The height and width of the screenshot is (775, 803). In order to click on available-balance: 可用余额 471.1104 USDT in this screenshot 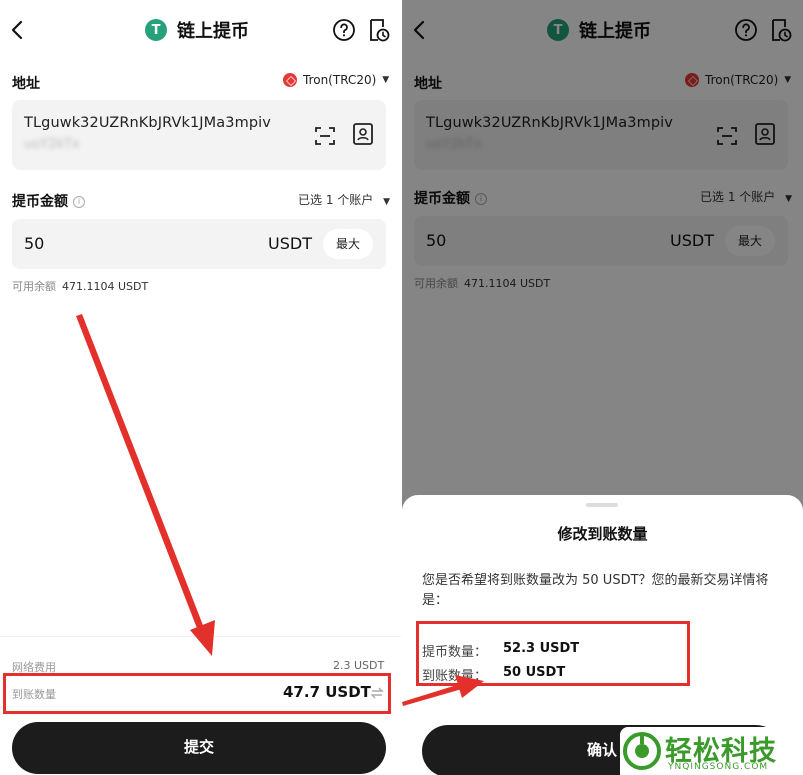, I will do `click(80, 286)`.